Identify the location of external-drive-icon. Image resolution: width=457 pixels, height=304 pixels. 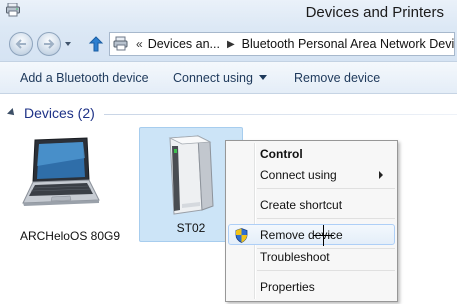
(191, 175).